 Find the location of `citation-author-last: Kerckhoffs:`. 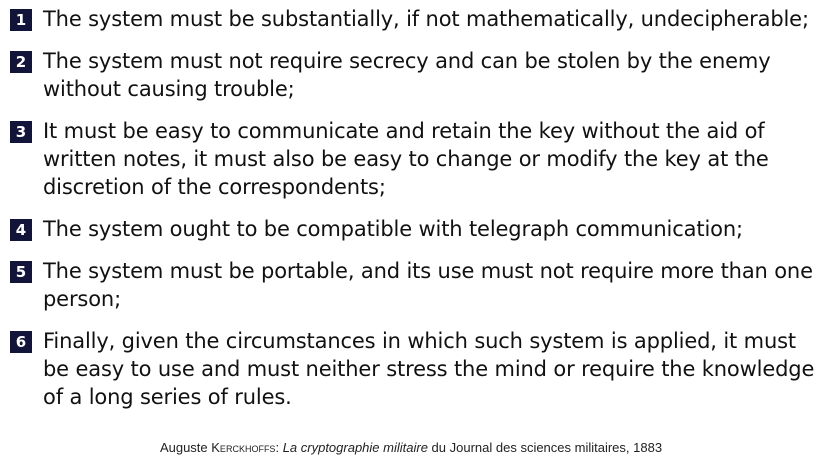

citation-author-last: Kerckhoffs: is located at coordinates (245, 447).